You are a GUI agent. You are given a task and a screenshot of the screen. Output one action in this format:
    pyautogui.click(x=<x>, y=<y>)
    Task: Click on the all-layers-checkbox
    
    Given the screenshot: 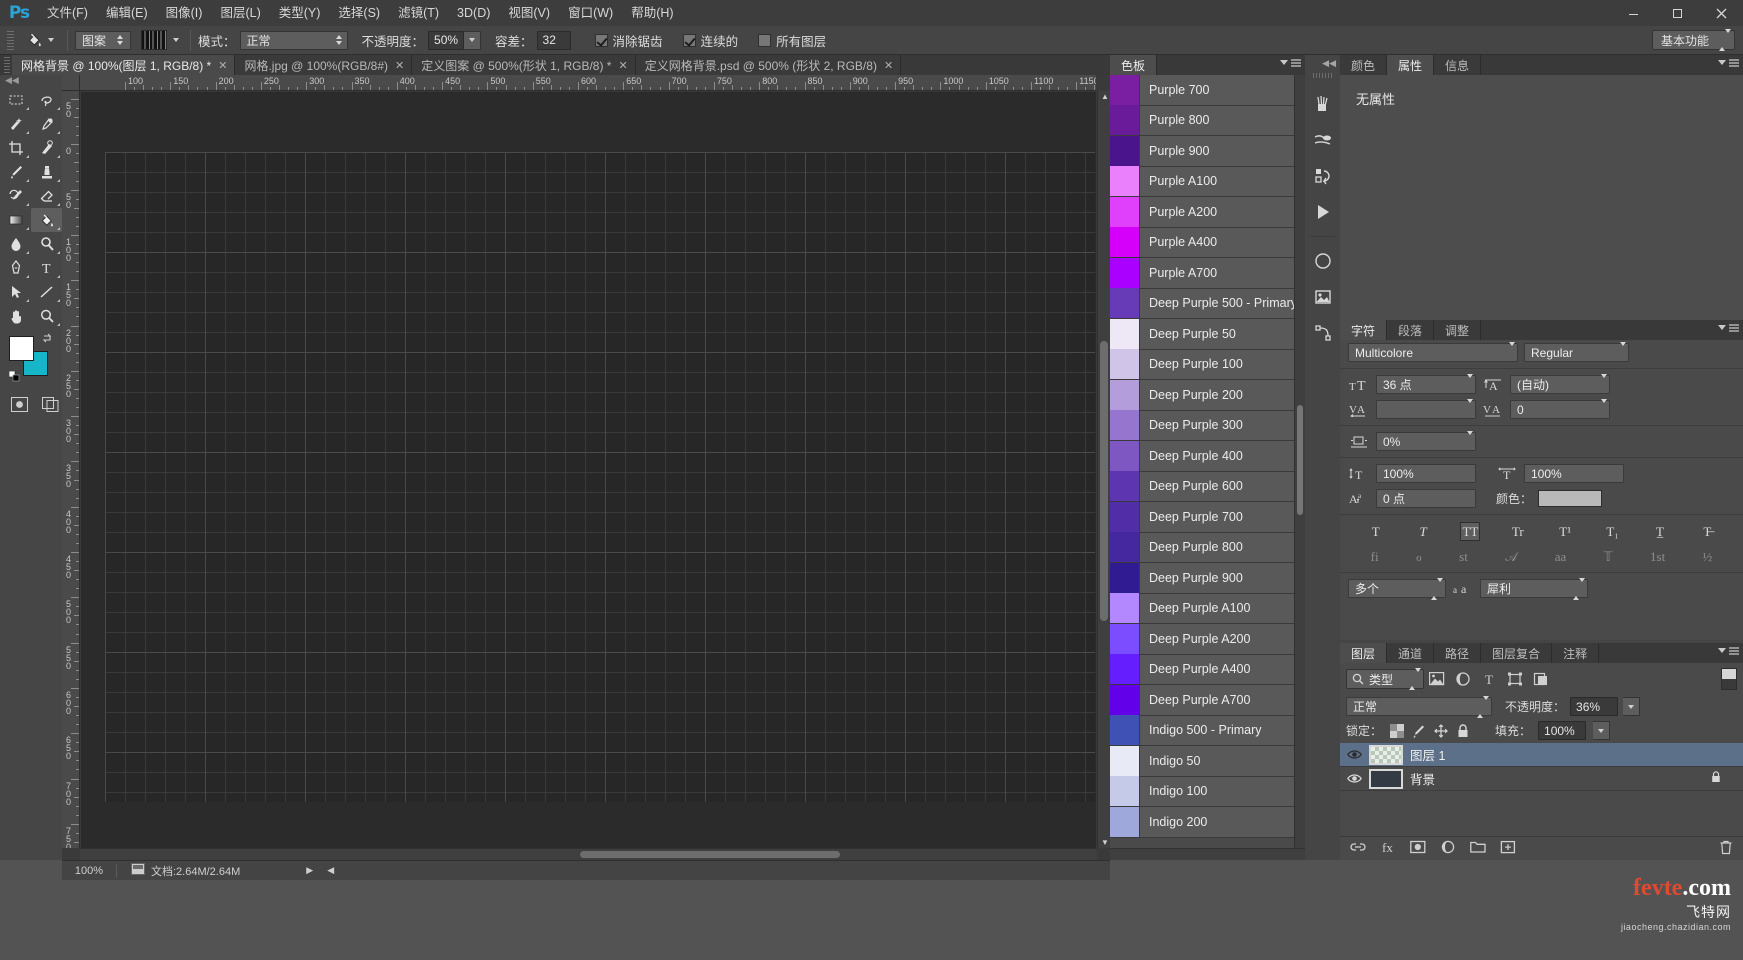 What is the action you would take?
    pyautogui.click(x=765, y=40)
    